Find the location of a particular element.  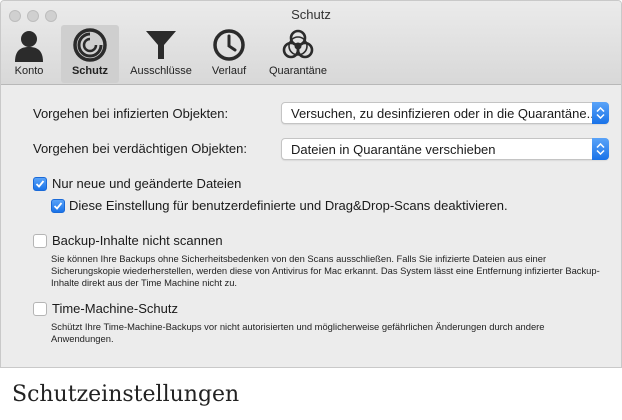

tab-label: Konto is located at coordinates (29, 71).